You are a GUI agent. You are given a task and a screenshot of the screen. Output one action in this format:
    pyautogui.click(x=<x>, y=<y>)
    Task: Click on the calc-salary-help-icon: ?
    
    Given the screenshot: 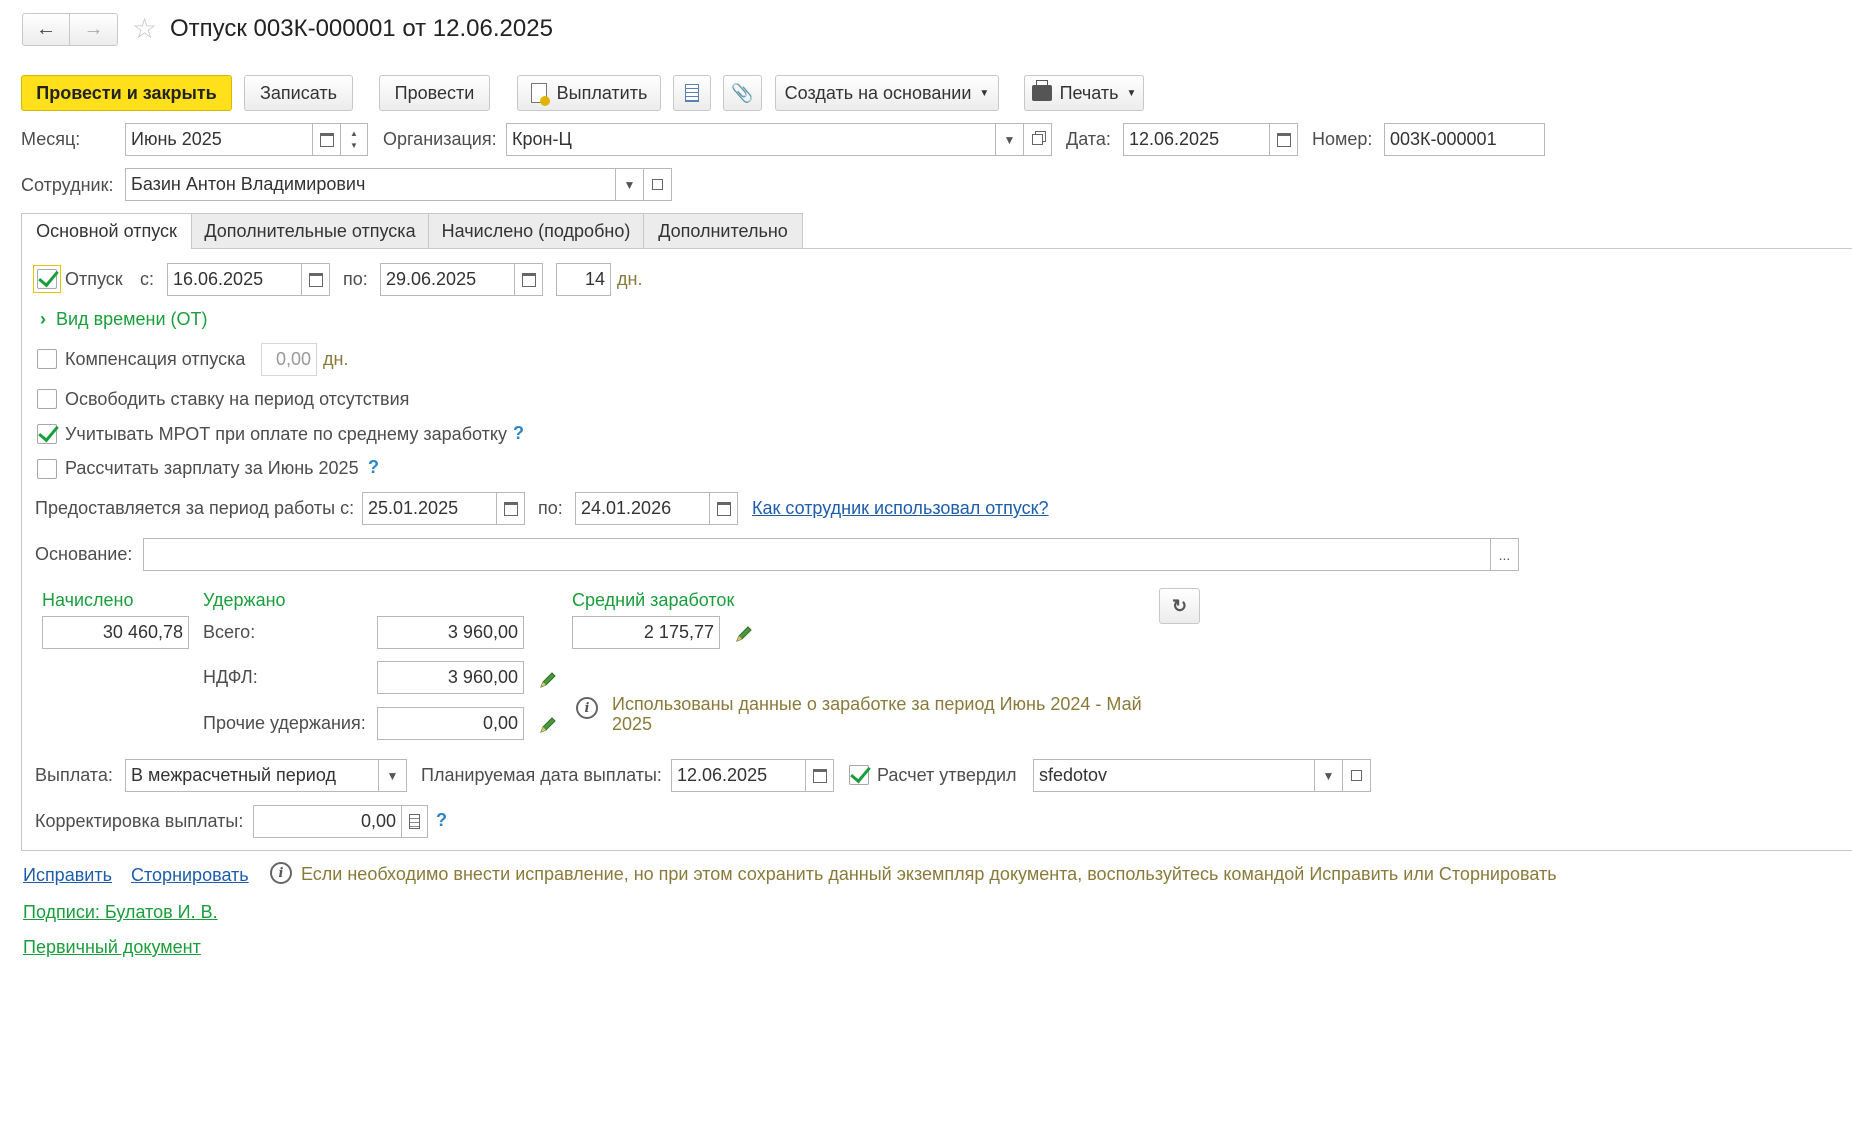 What is the action you would take?
    pyautogui.click(x=373, y=467)
    